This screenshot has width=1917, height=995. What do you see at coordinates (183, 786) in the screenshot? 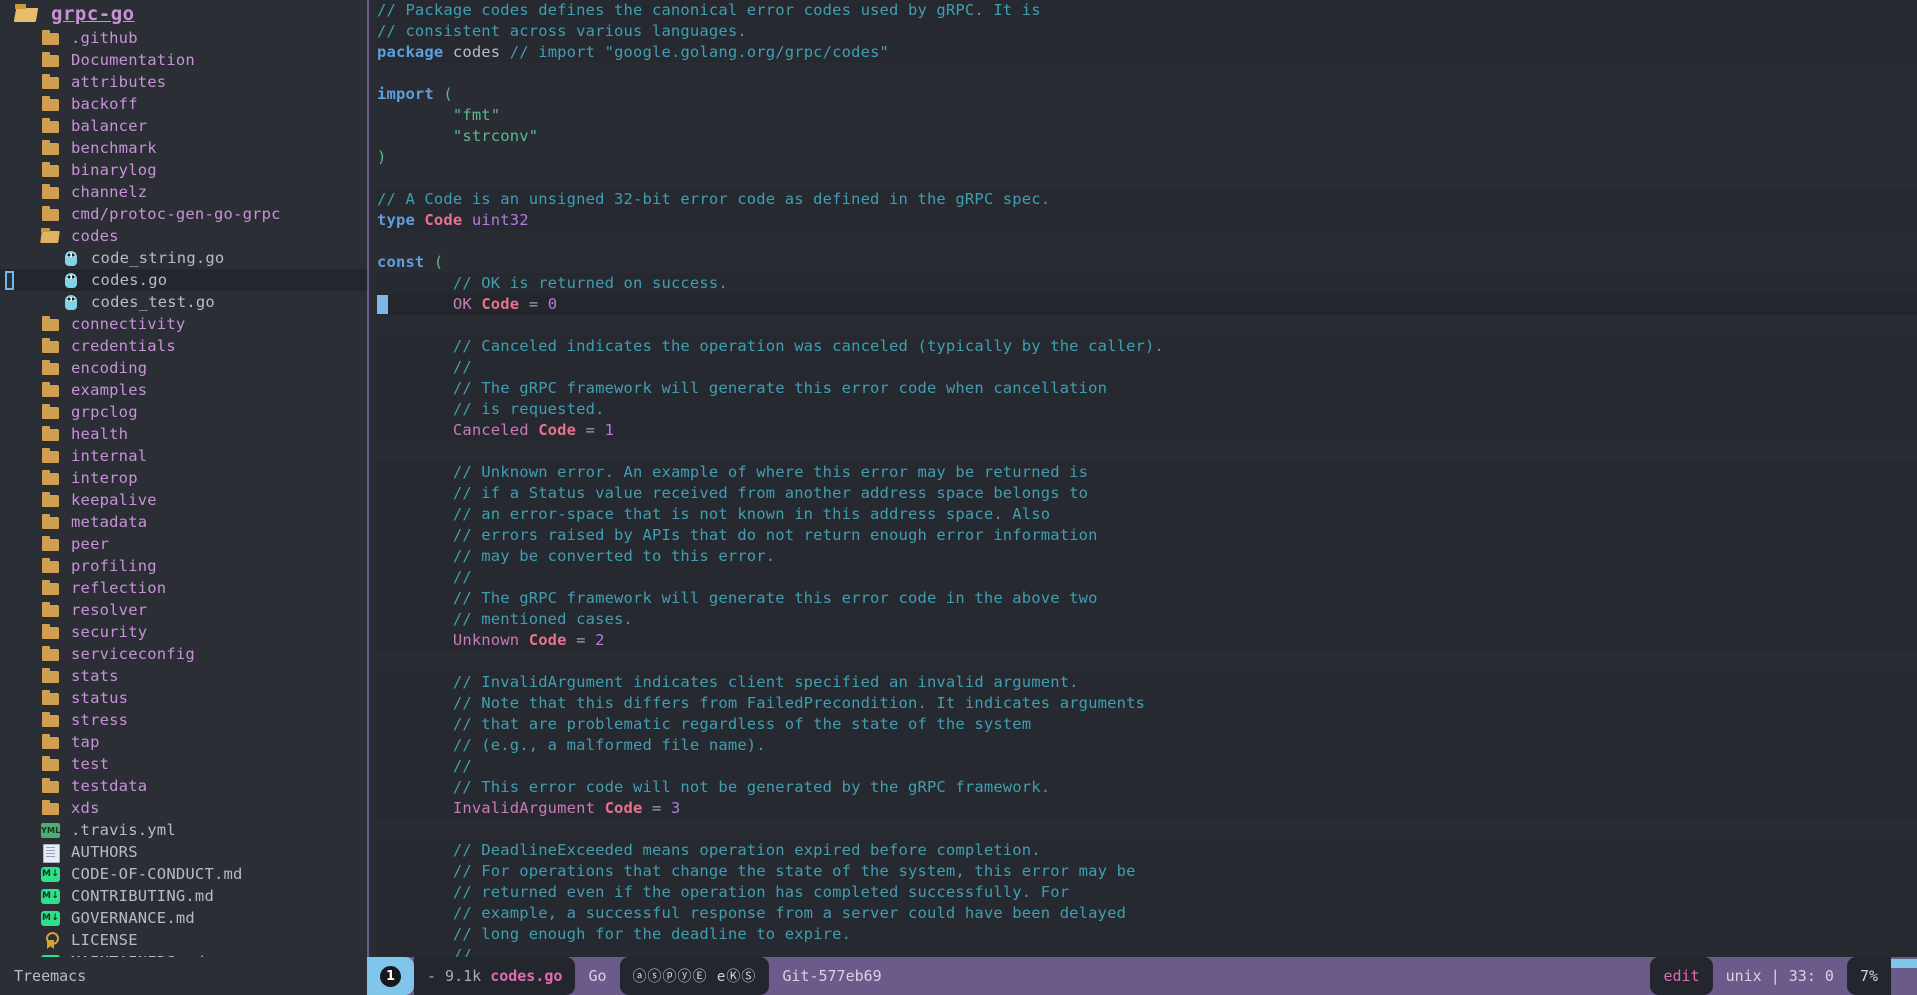
I see `treemacs-dir-row: testdata` at bounding box center [183, 786].